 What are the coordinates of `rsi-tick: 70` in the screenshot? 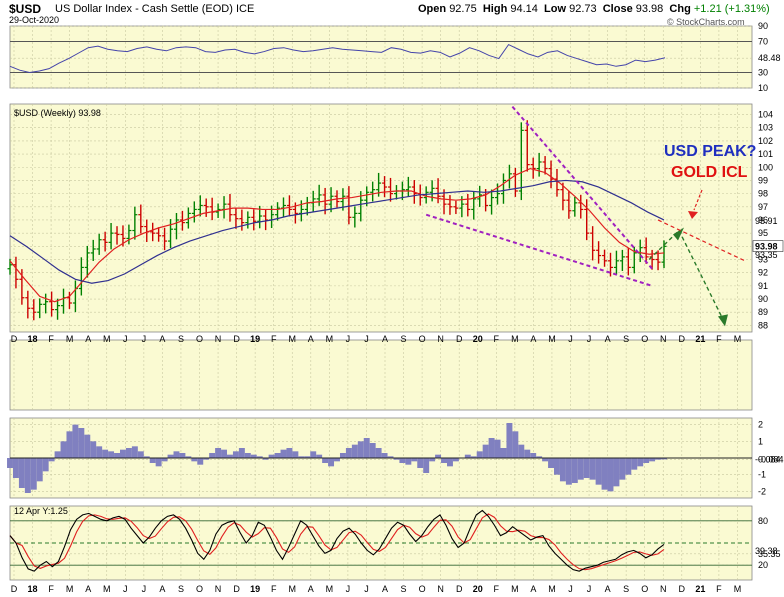 It's located at (763, 42).